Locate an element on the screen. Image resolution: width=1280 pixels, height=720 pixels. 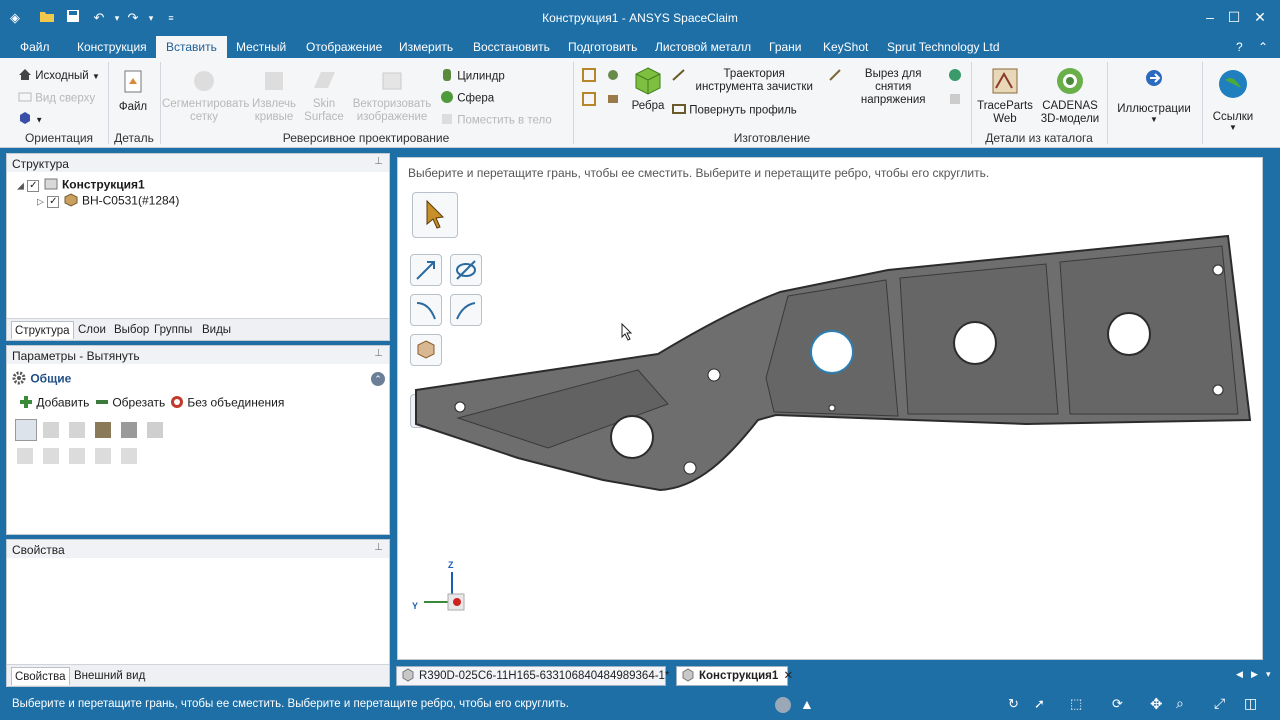
tab-structure: Структура is located at coordinates (42, 330).